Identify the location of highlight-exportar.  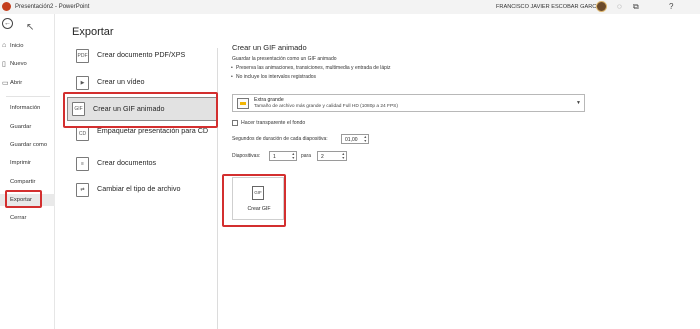
(23, 199).